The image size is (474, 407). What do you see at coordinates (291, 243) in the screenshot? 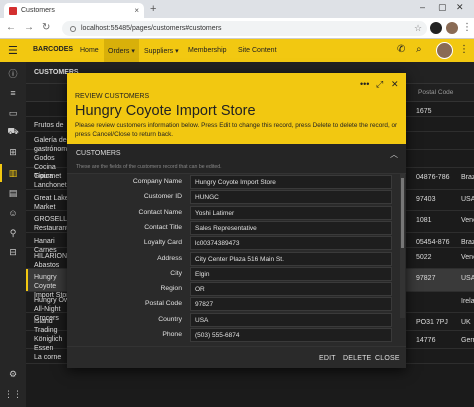
I see `field-value: lc00374389473` at bounding box center [291, 243].